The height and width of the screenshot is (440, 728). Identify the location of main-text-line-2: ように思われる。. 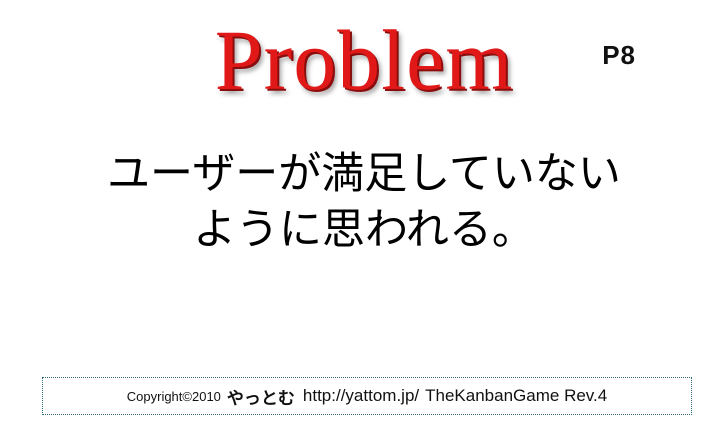
(364, 230).